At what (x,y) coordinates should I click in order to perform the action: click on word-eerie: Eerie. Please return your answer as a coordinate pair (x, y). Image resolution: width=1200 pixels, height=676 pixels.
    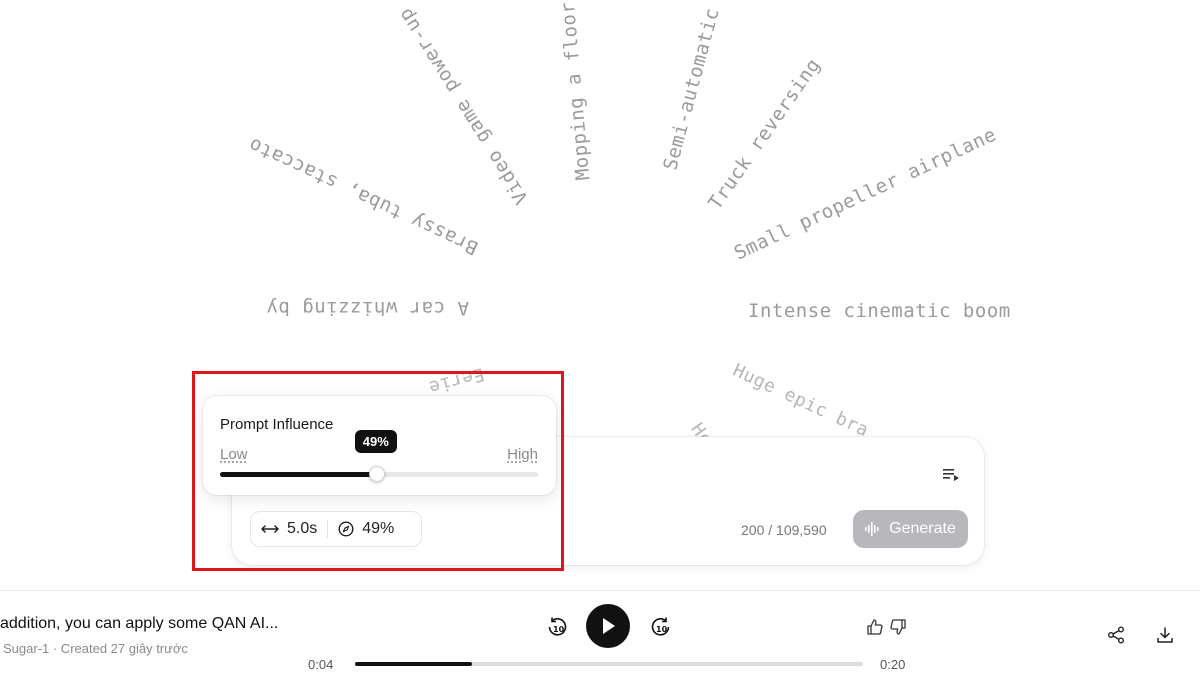
    Looking at the image, I should click on (456, 380).